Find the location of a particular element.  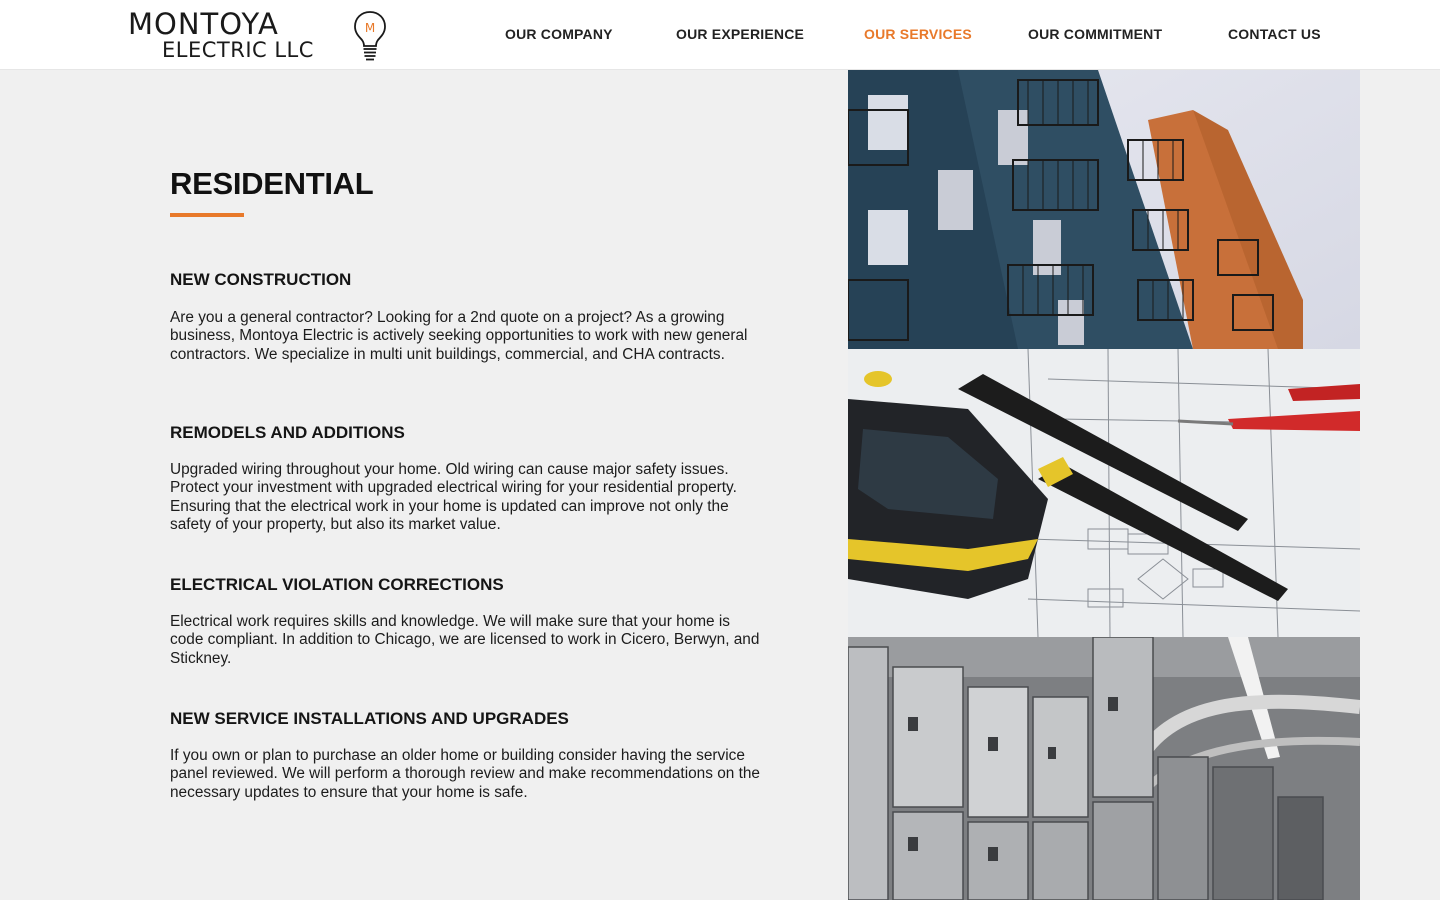

nav-our-experience: OUR EXPERIENCE is located at coordinates (740, 34).